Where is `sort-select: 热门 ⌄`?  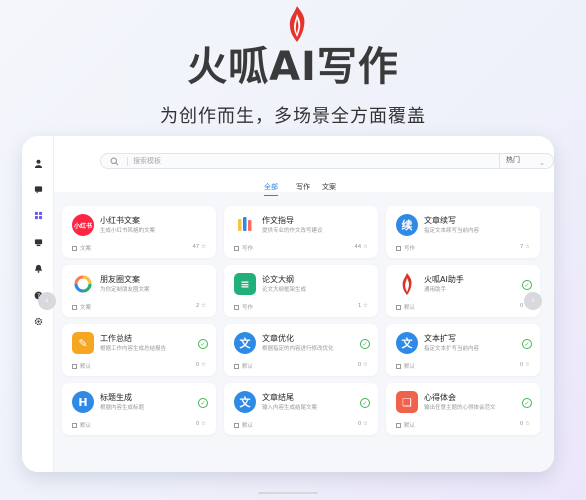 sort-select: 热门 ⌄ is located at coordinates (526, 161).